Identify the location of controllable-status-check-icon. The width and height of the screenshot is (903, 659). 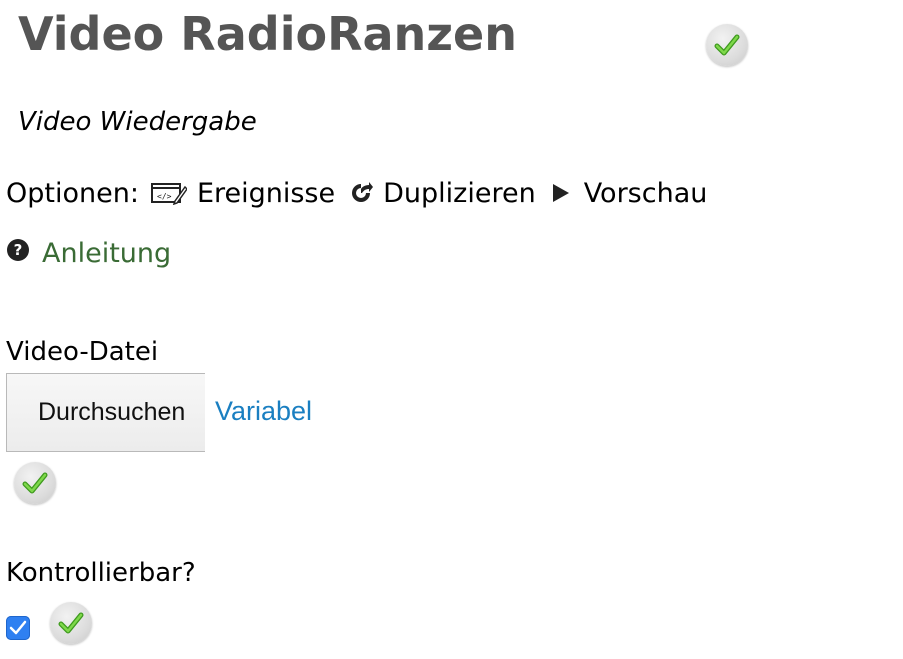
(71, 623).